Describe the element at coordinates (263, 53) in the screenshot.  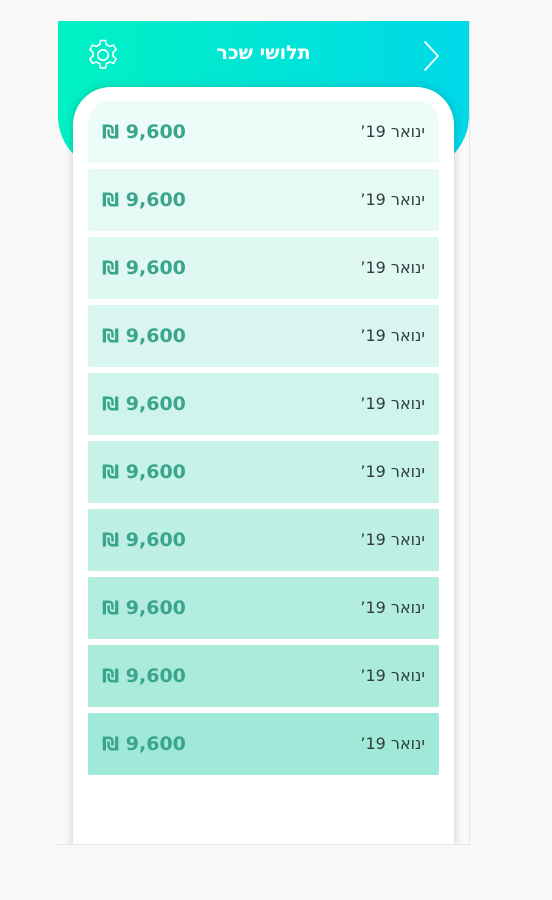
I see `page-title: תלושי שכר` at that location.